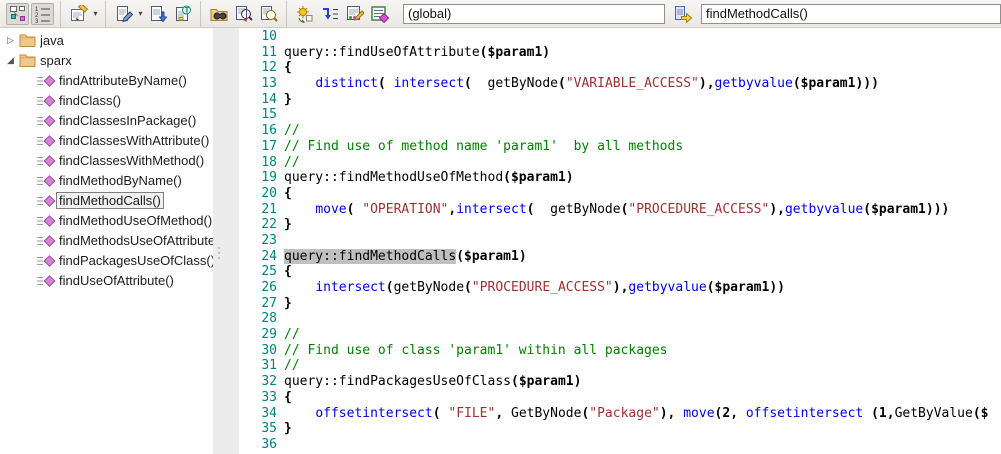 The height and width of the screenshot is (454, 1001). What do you see at coordinates (269, 52) in the screenshot?
I see `line-number: 11` at bounding box center [269, 52].